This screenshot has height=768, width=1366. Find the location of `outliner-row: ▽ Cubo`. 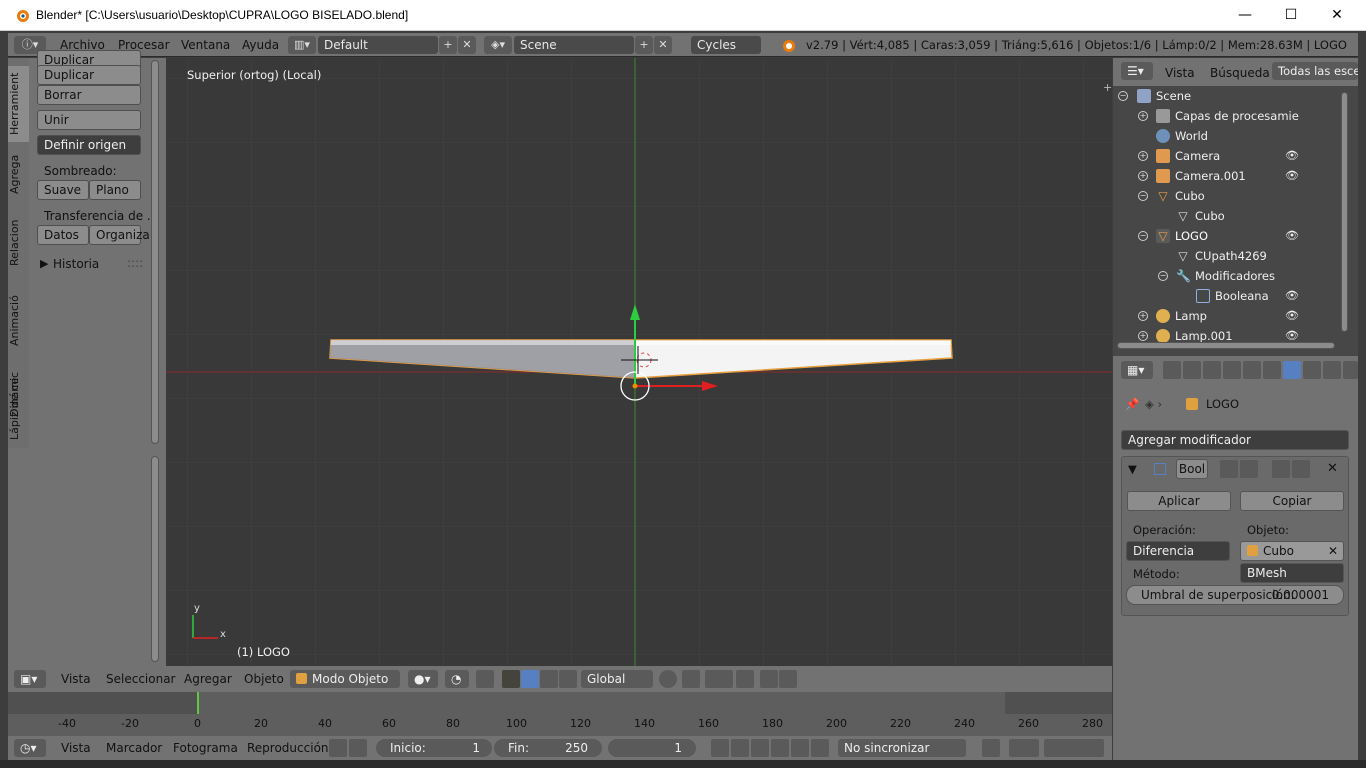

outliner-row: ▽ Cubo is located at coordinates (1228, 216).